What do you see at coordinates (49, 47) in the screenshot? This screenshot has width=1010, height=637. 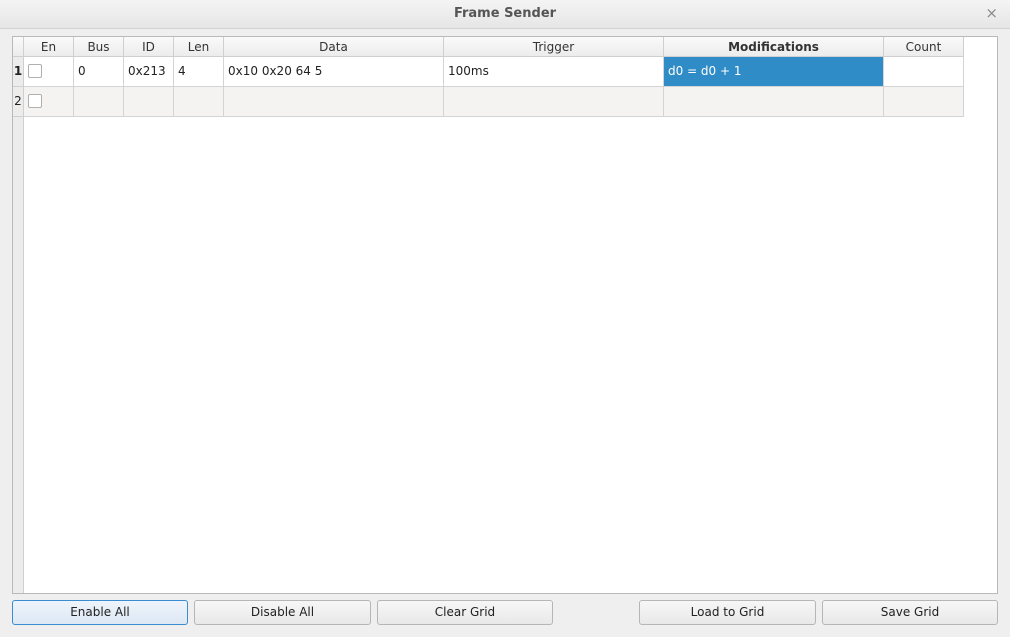 I see `column-header-en: En` at bounding box center [49, 47].